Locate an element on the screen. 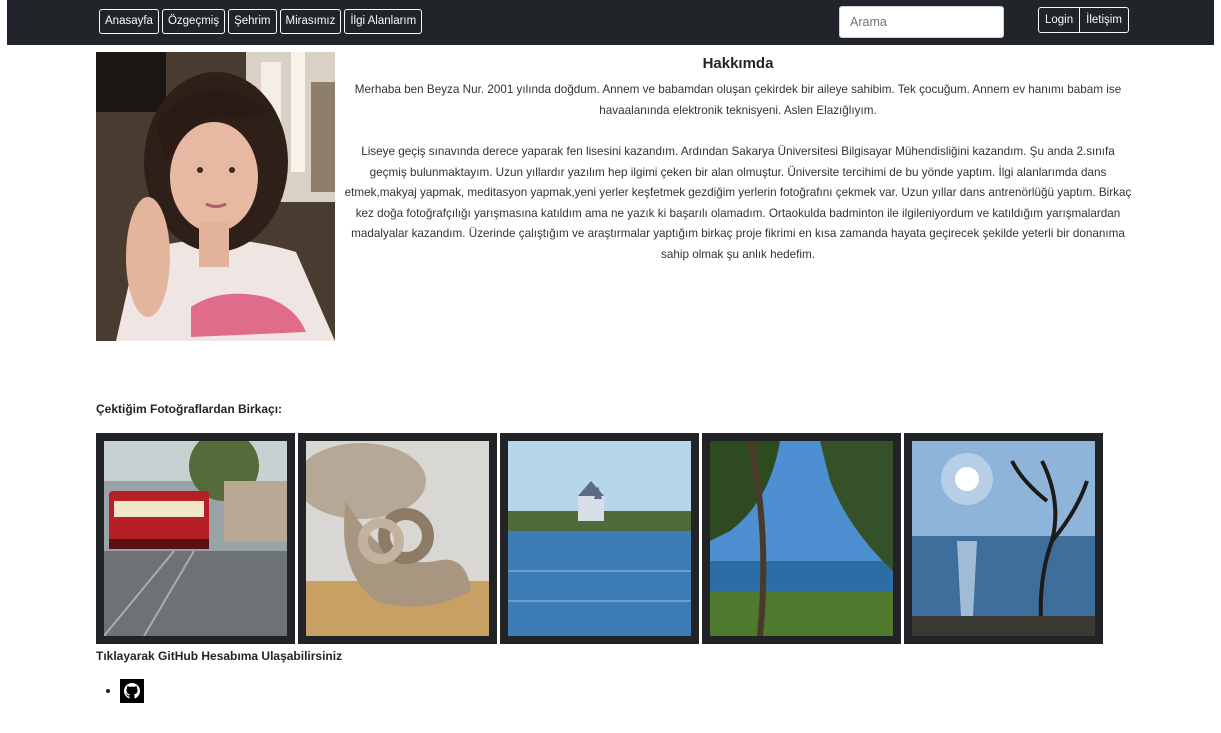  nav-cv-button: Özgeçmiş is located at coordinates (193, 21).